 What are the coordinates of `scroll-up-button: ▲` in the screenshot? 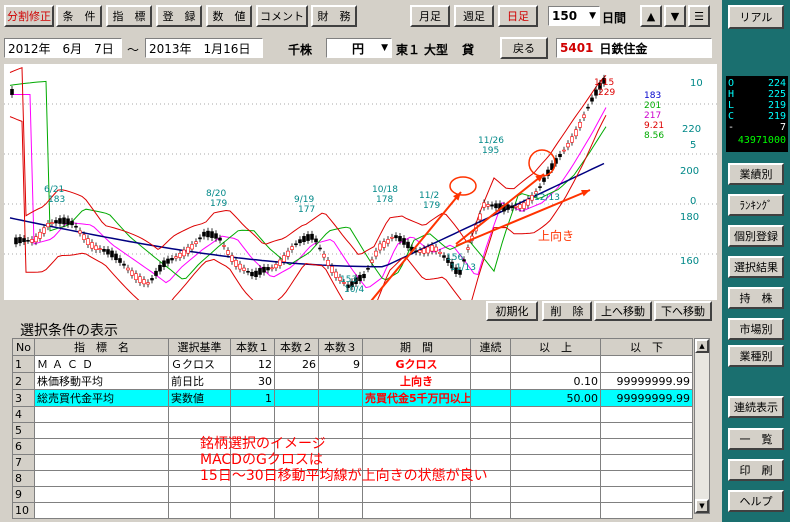 It's located at (651, 16).